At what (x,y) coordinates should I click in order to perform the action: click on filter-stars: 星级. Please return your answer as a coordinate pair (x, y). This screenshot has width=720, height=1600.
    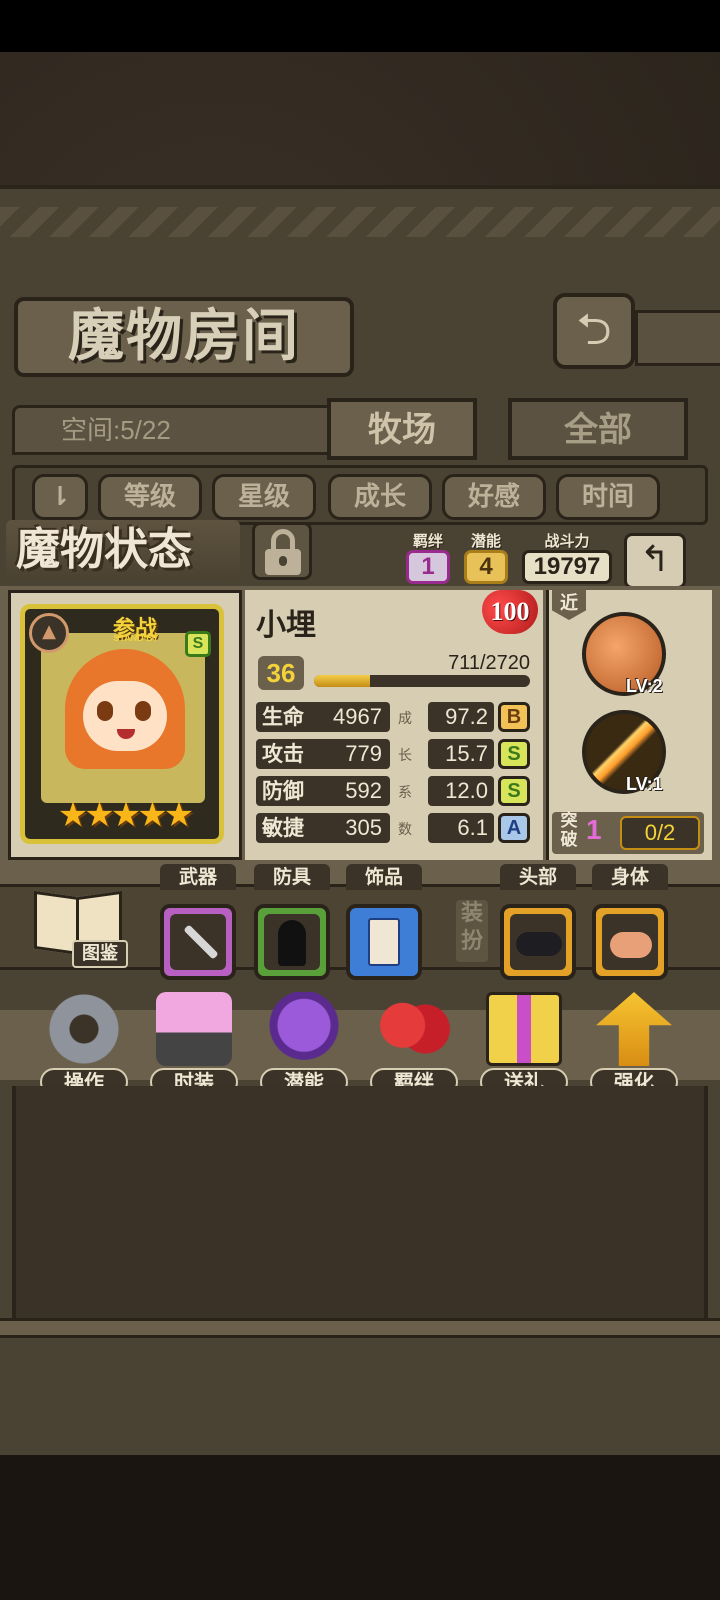
    Looking at the image, I should click on (264, 497).